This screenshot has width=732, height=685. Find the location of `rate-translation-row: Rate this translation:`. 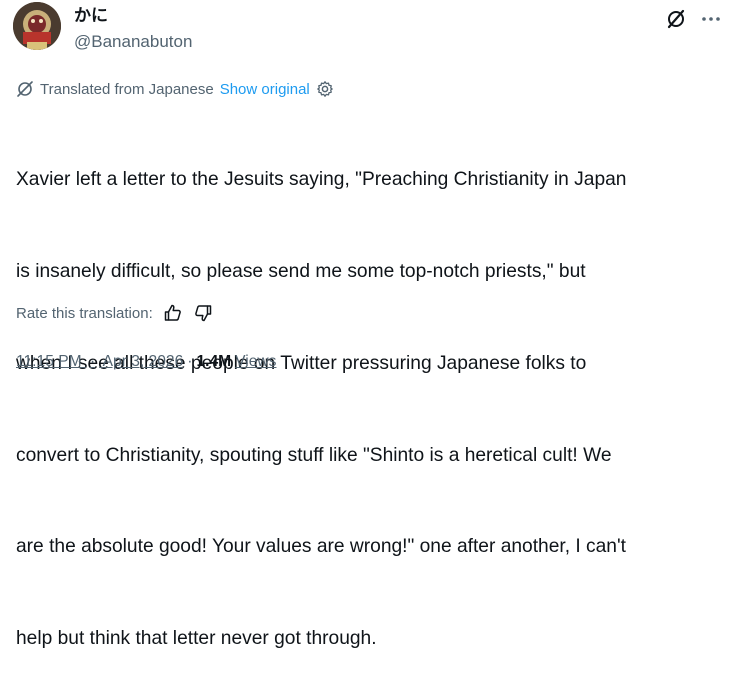

rate-translation-row: Rate this translation: is located at coordinates (114, 313).